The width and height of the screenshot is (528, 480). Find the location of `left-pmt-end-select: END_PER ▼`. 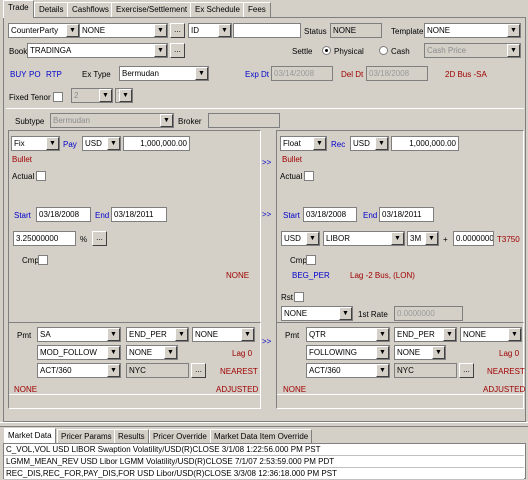

left-pmt-end-select: END_PER ▼ is located at coordinates (157, 334).